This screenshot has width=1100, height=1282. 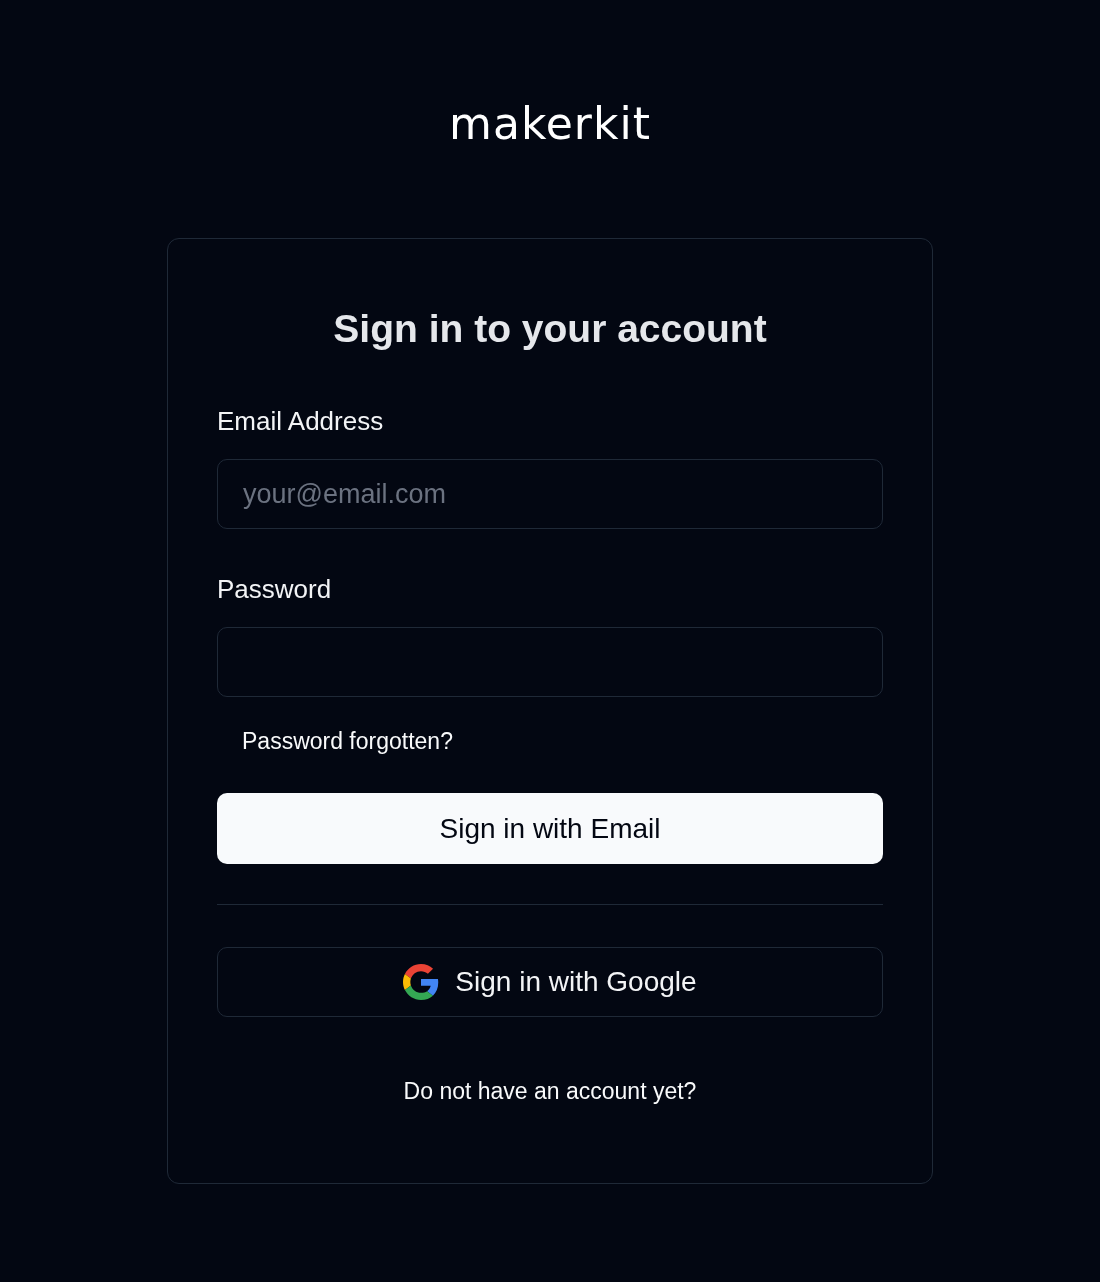 What do you see at coordinates (550, 124) in the screenshot?
I see `logo: makerkit` at bounding box center [550, 124].